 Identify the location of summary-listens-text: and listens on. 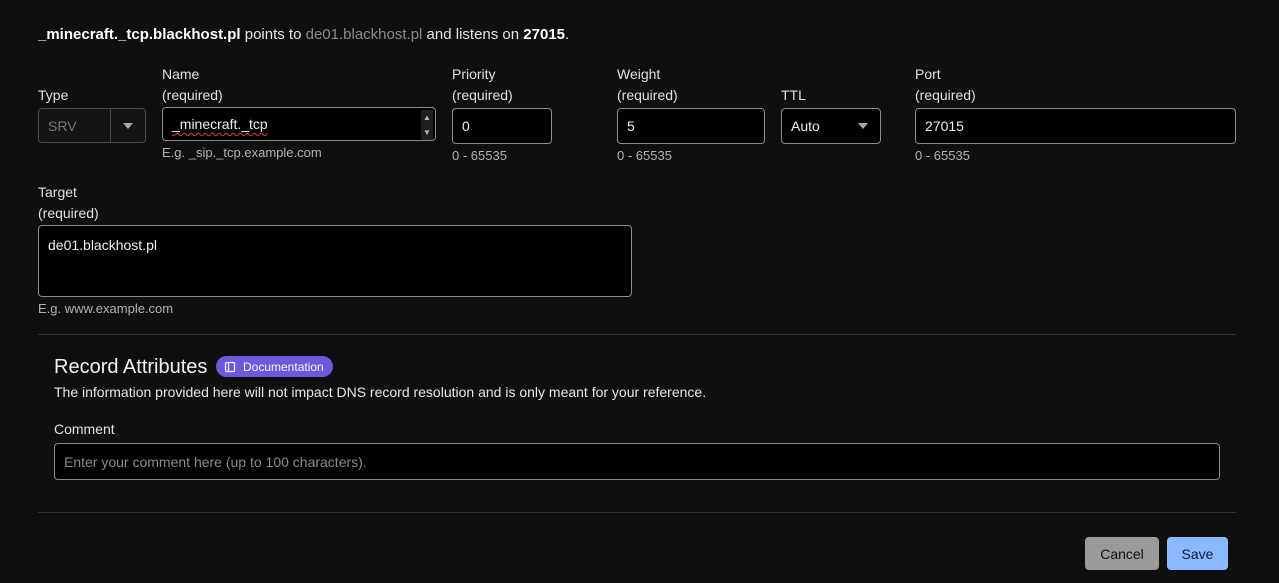
(473, 34).